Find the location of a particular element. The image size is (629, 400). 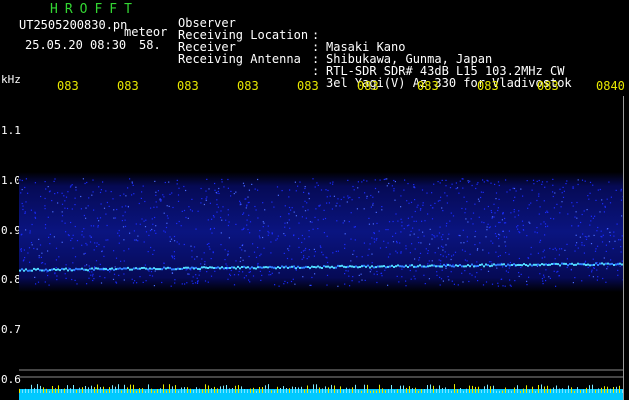

y-axis-unit: kHz is located at coordinates (11, 79).